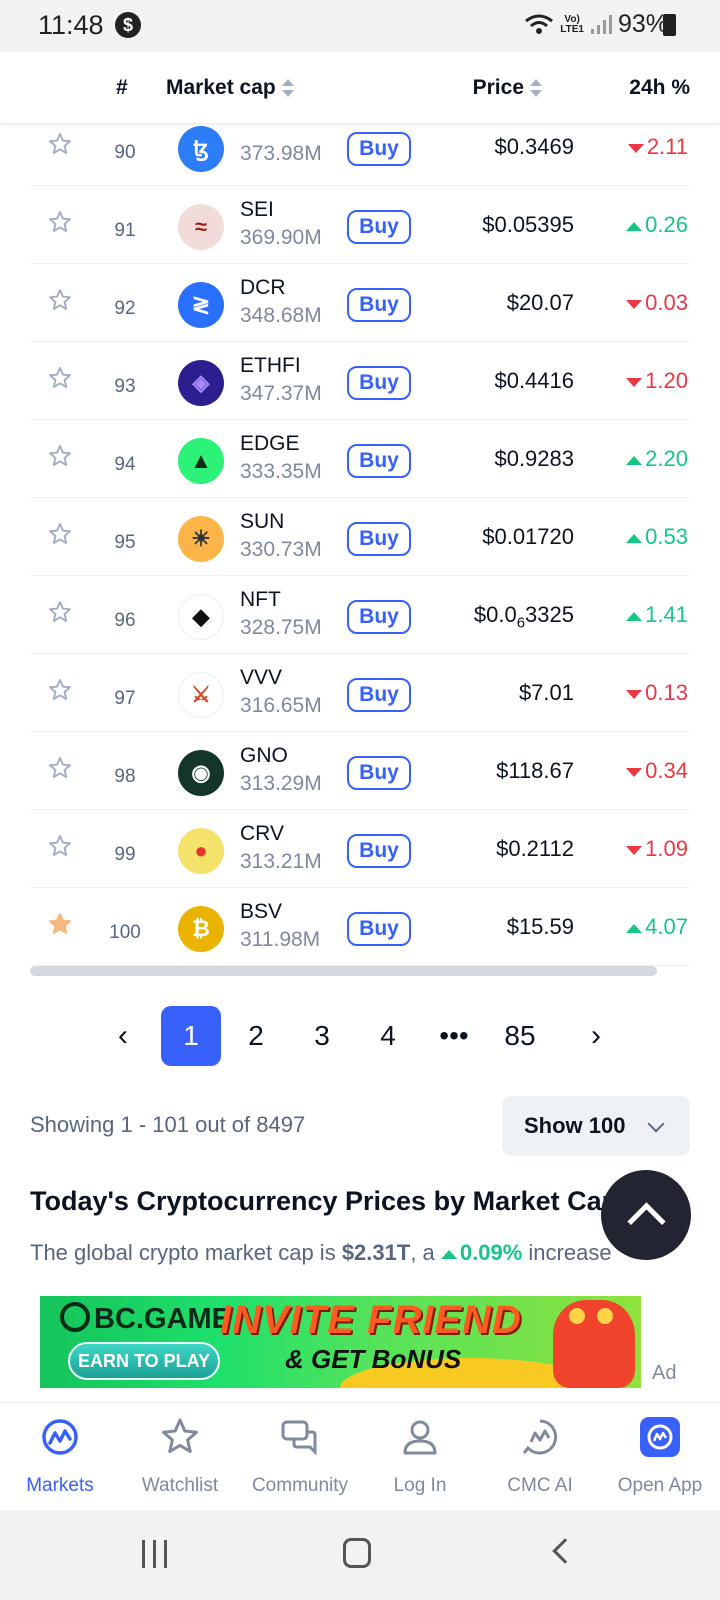 The height and width of the screenshot is (1600, 720). What do you see at coordinates (657, 381) in the screenshot?
I see `coin-24h-change: 1.20` at bounding box center [657, 381].